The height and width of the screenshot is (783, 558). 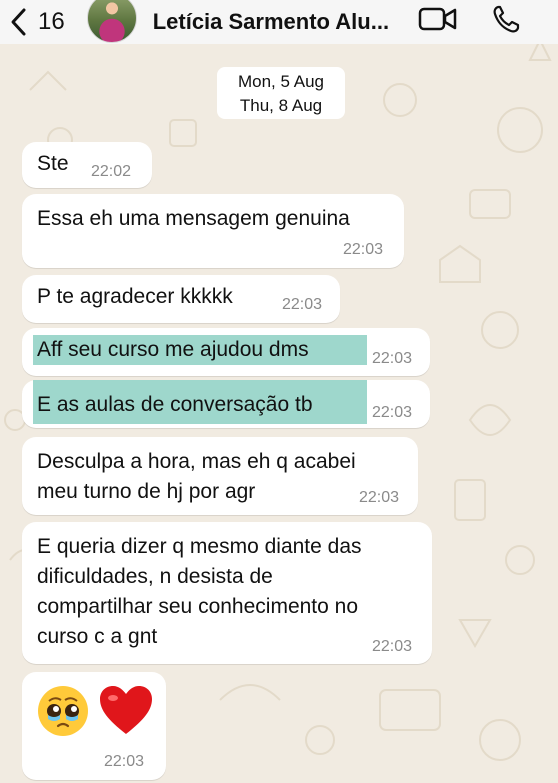 I want to click on unread-count: 16, so click(x=51, y=21).